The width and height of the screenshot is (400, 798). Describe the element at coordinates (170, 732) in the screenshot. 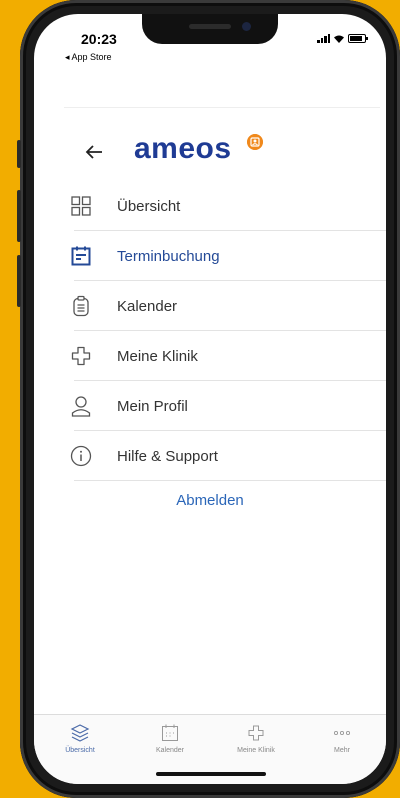

I see `calendar-icon` at that location.